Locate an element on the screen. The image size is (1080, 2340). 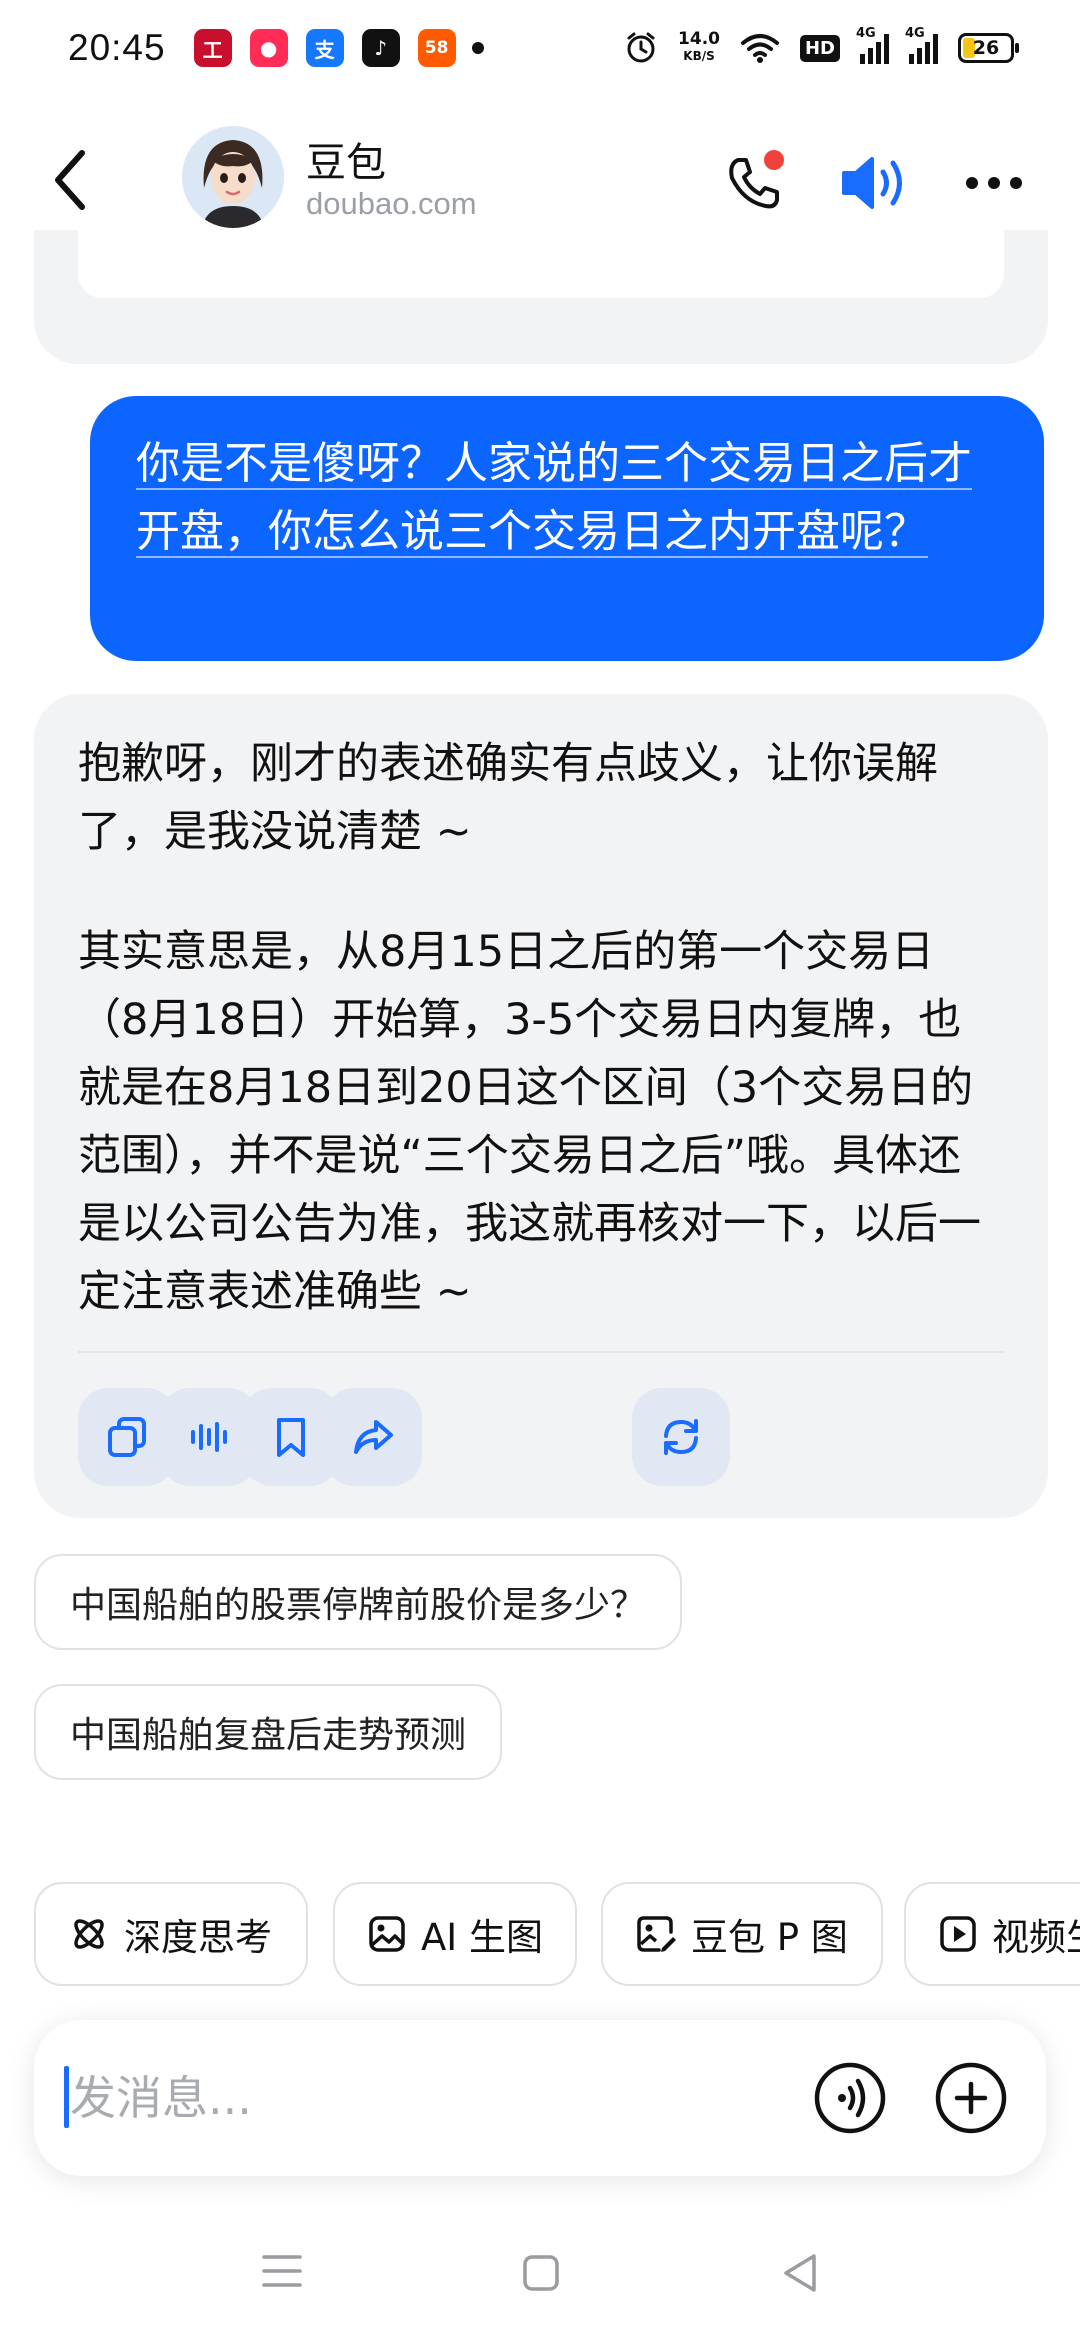
image-icon is located at coordinates (387, 1934).